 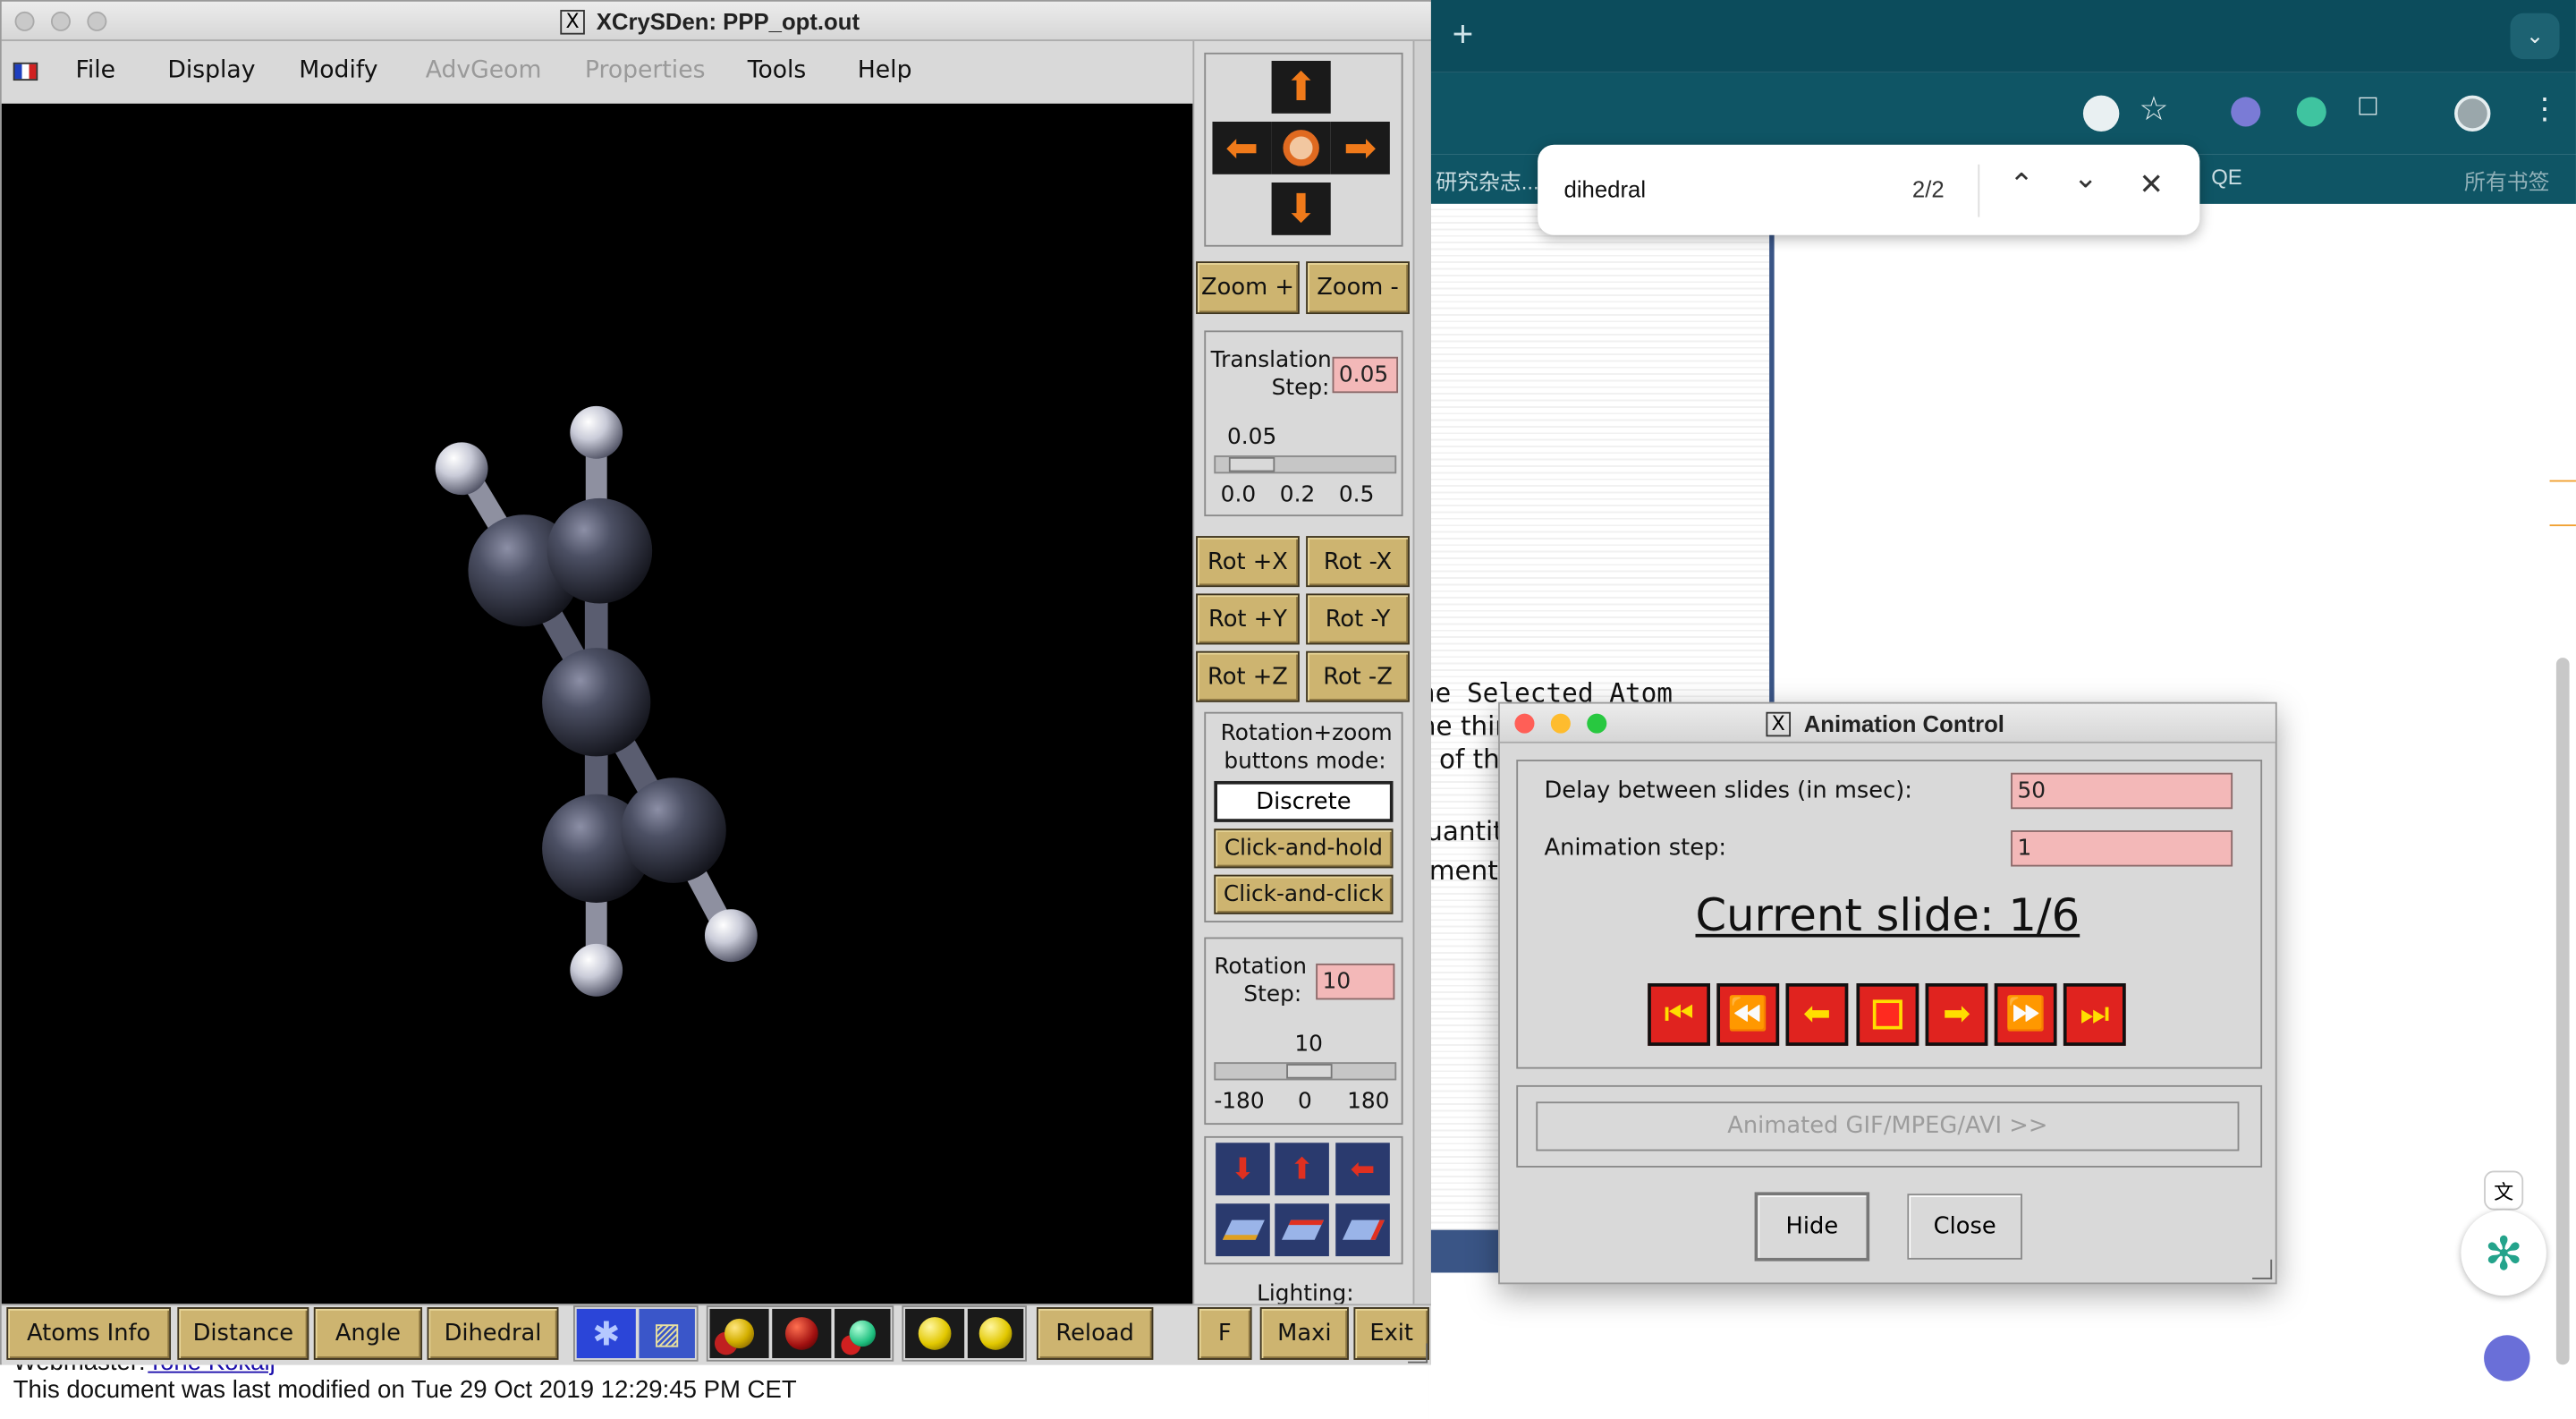 I want to click on angle-button: Angle, so click(x=368, y=1333).